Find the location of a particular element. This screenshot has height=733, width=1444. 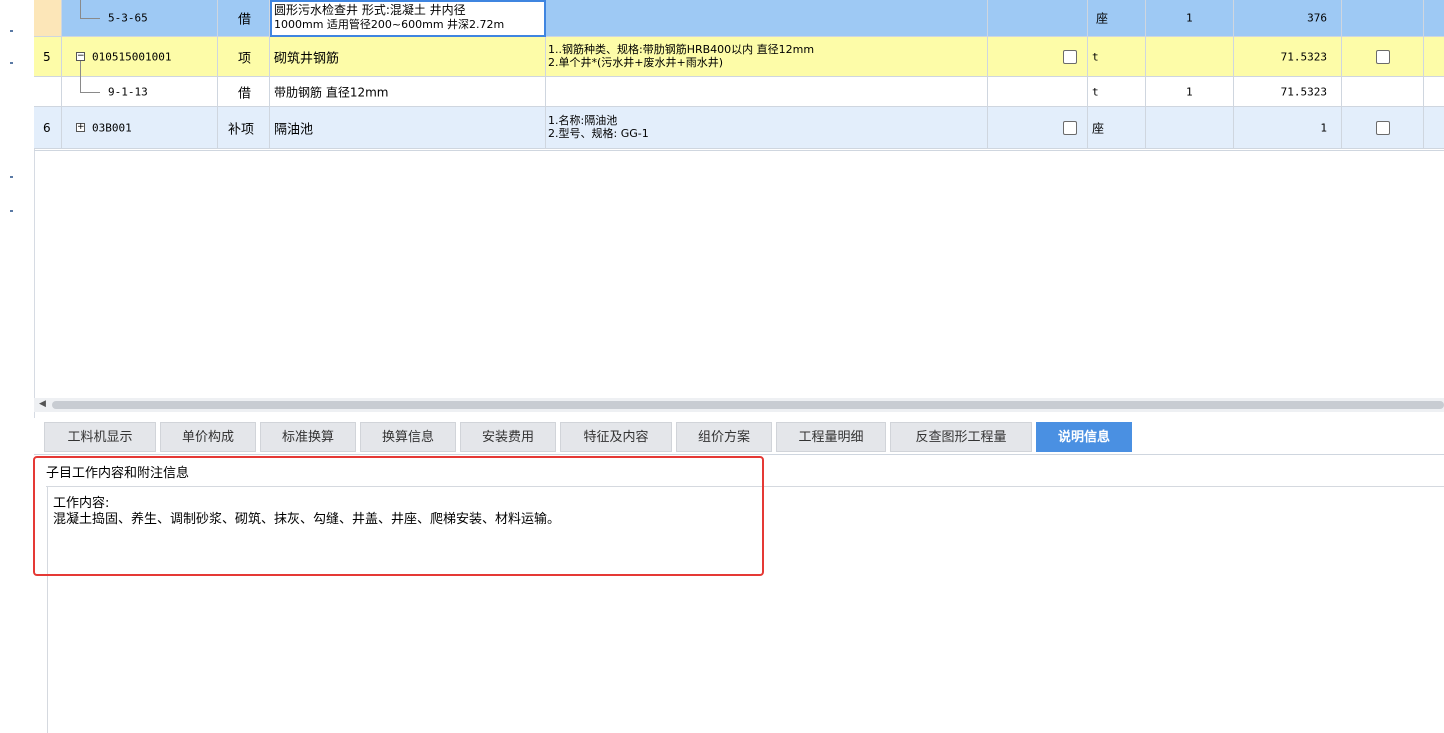

table-row: 9-1-13 借 带肋钢筋 直径12mm t 1 71.5323 is located at coordinates (739, 92).